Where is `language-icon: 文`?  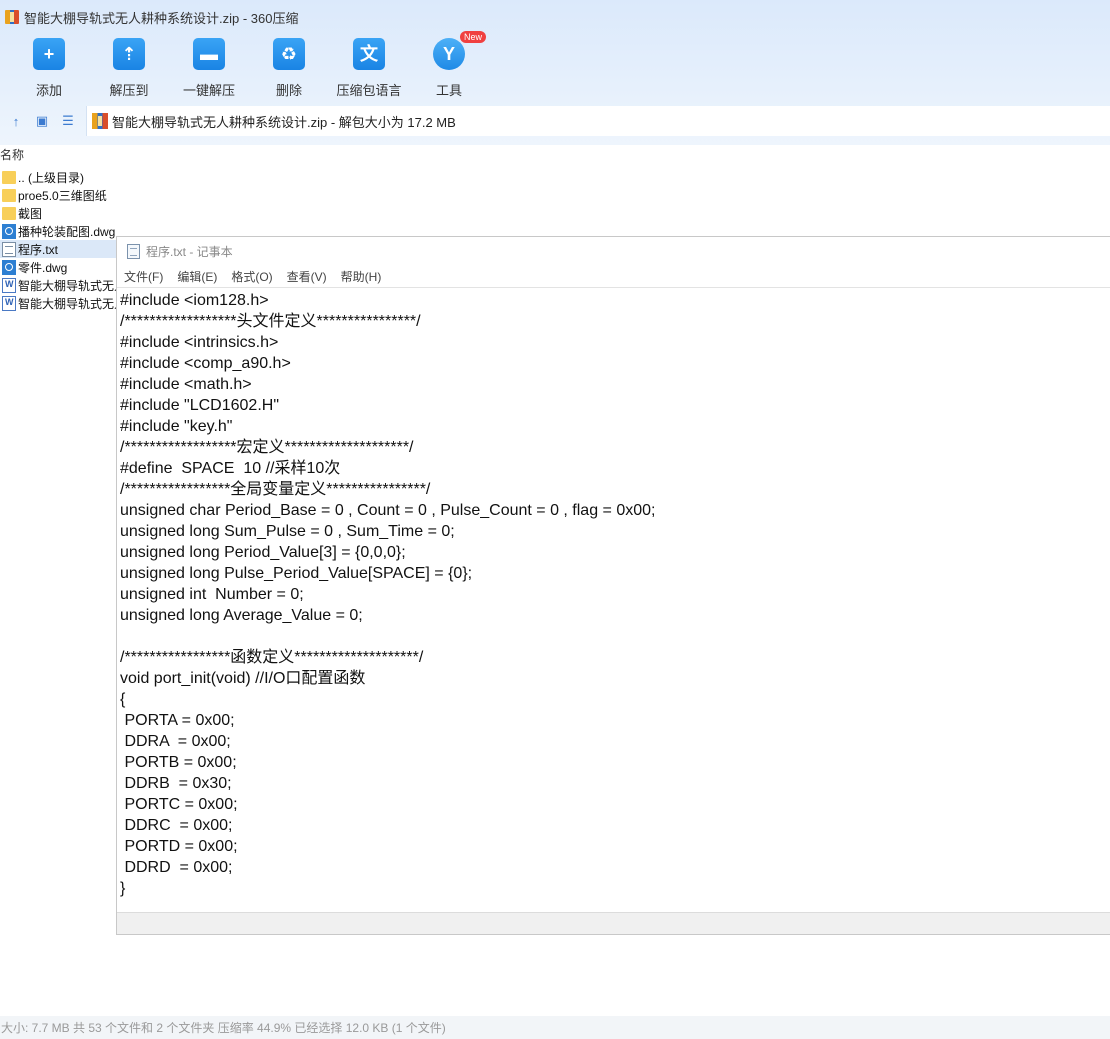
language-icon: 文 is located at coordinates (369, 54).